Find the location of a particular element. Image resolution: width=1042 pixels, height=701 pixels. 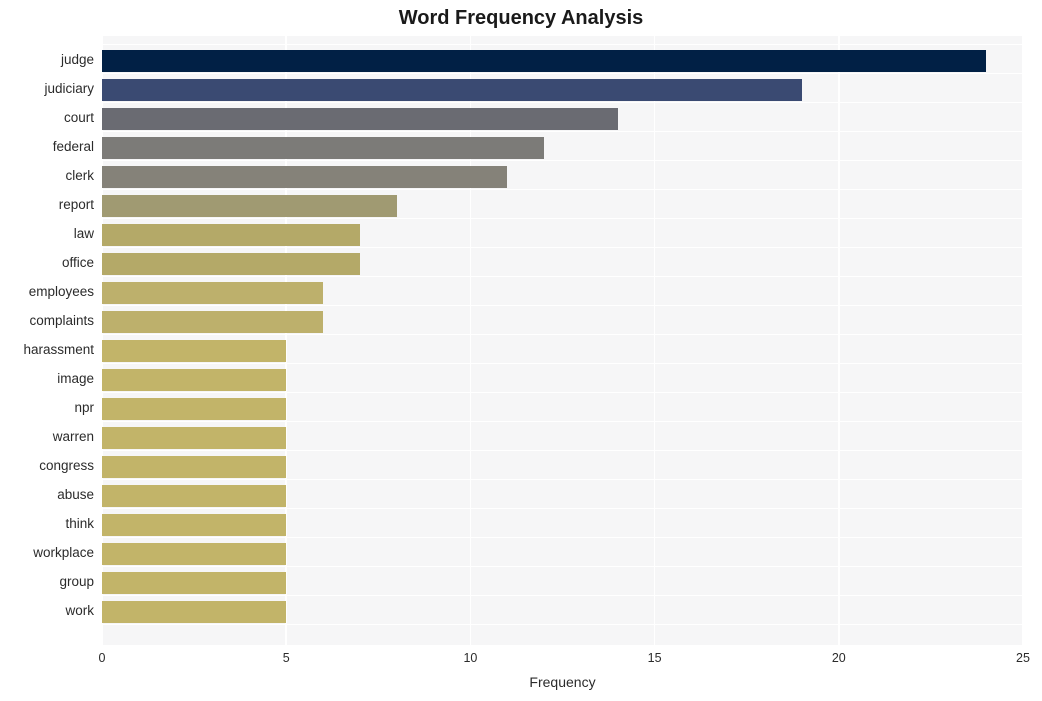

y-axis-tick-label: report is located at coordinates (76, 204).